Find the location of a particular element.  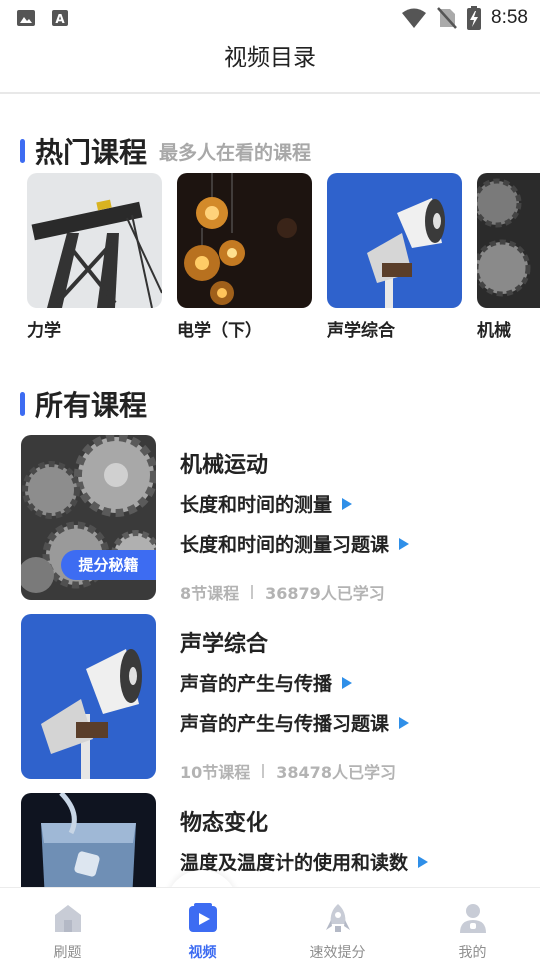

hot-course-label: 力学 is located at coordinates (44, 331).